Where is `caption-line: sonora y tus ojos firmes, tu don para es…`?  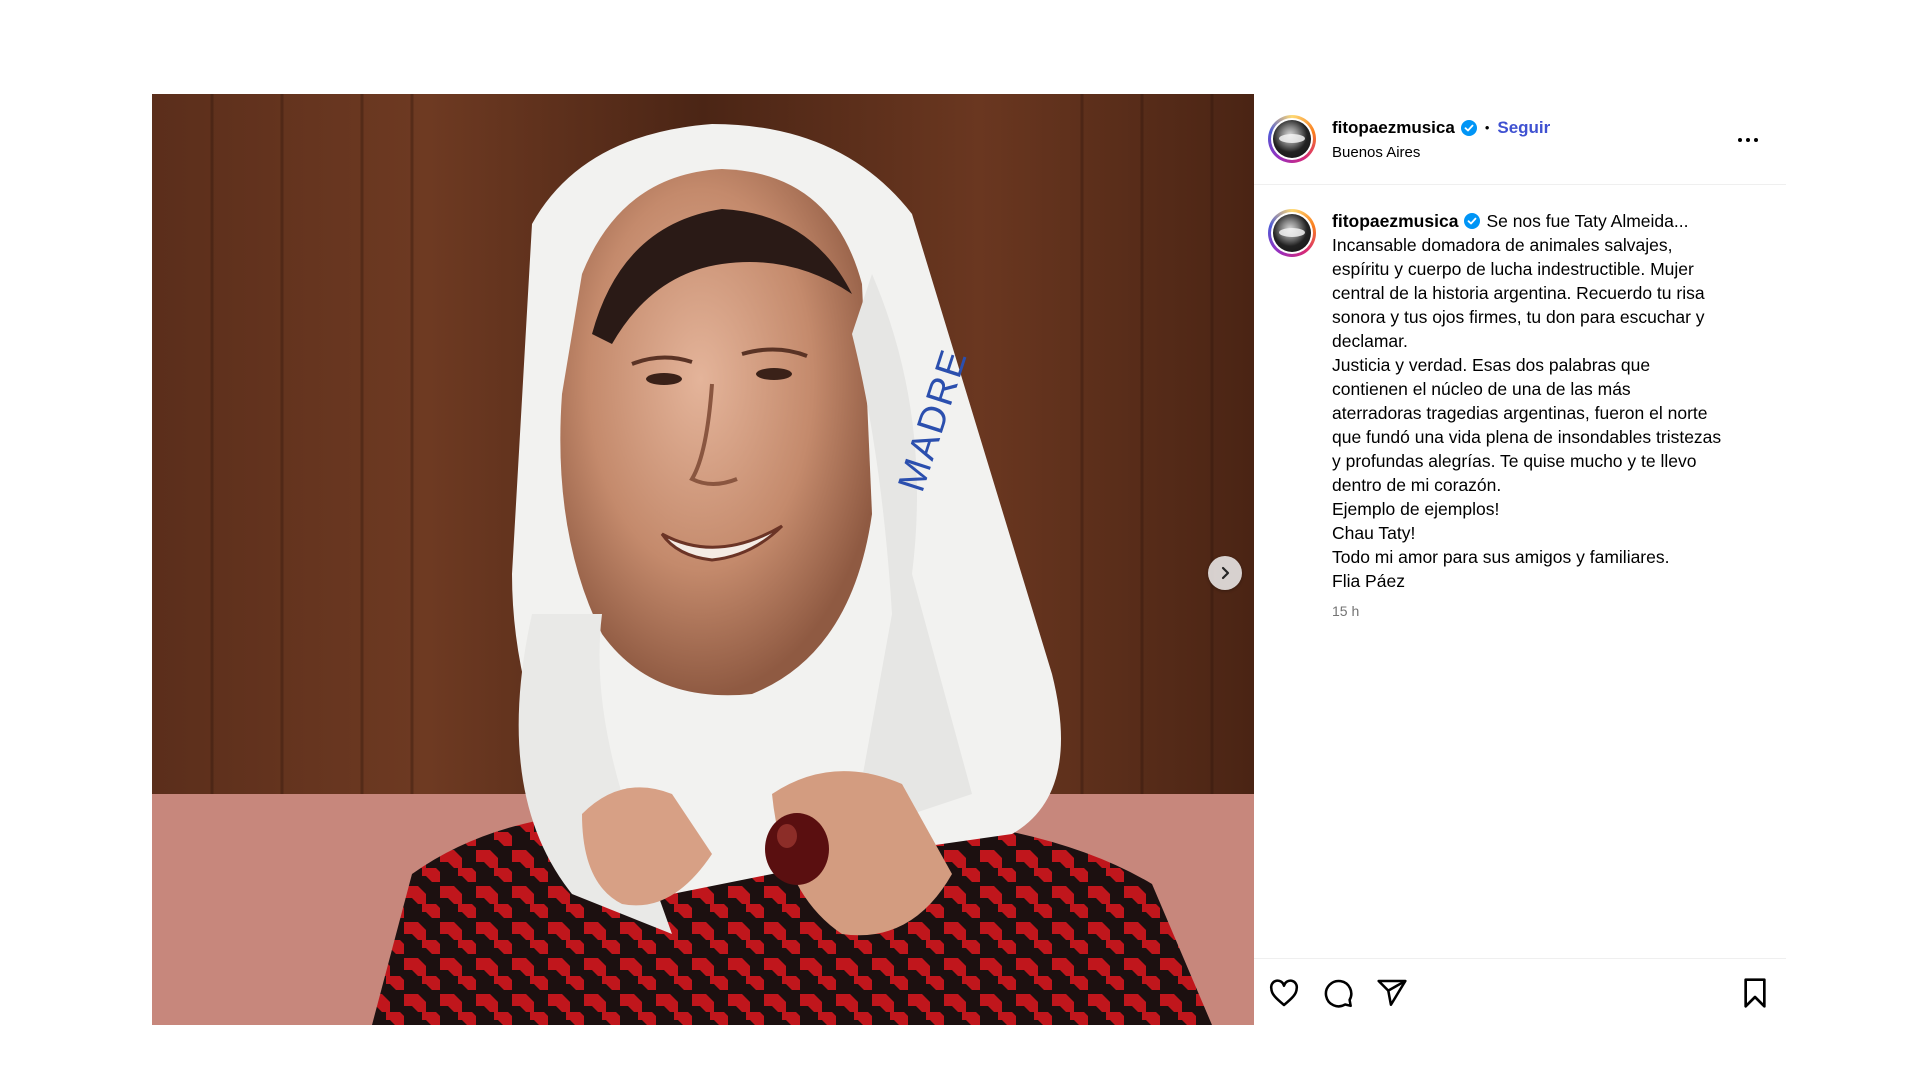
caption-line: sonora y tus ojos firmes, tu don para es… is located at coordinates (1518, 317).